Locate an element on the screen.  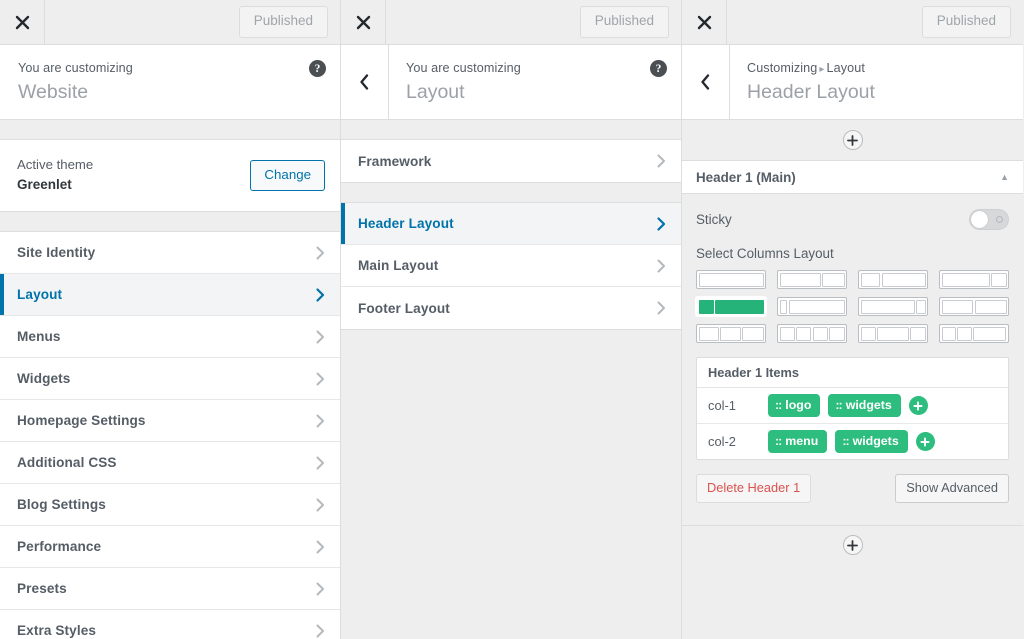
sticky-toggle is located at coordinates (989, 219).